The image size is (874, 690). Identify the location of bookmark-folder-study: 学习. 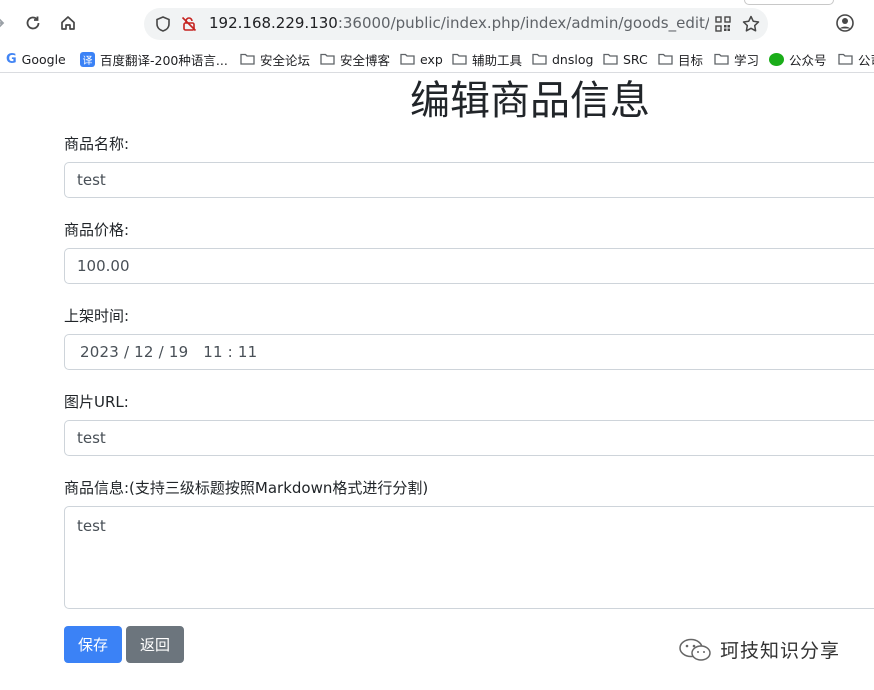
(736, 59).